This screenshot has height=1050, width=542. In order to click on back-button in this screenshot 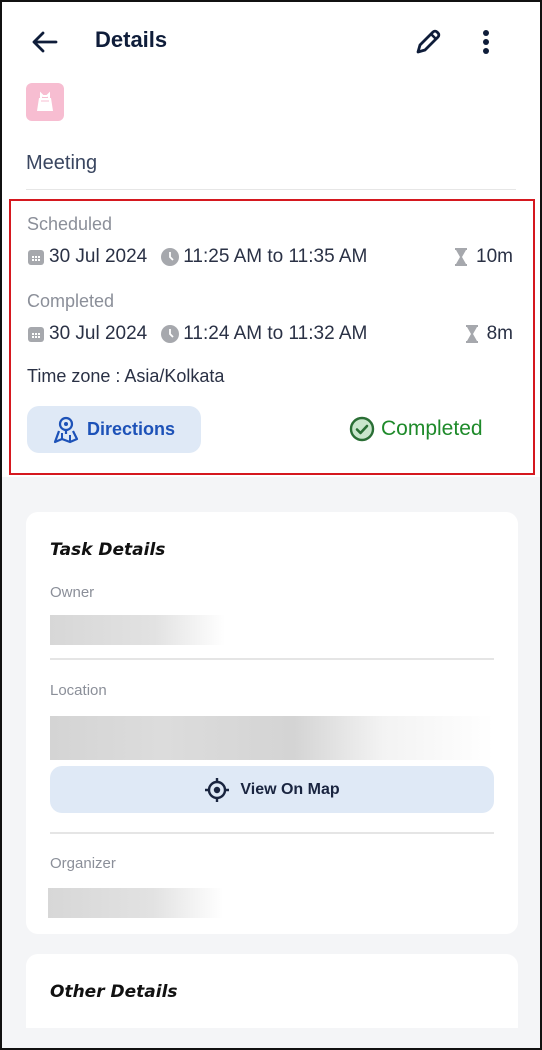, I will do `click(44, 42)`.